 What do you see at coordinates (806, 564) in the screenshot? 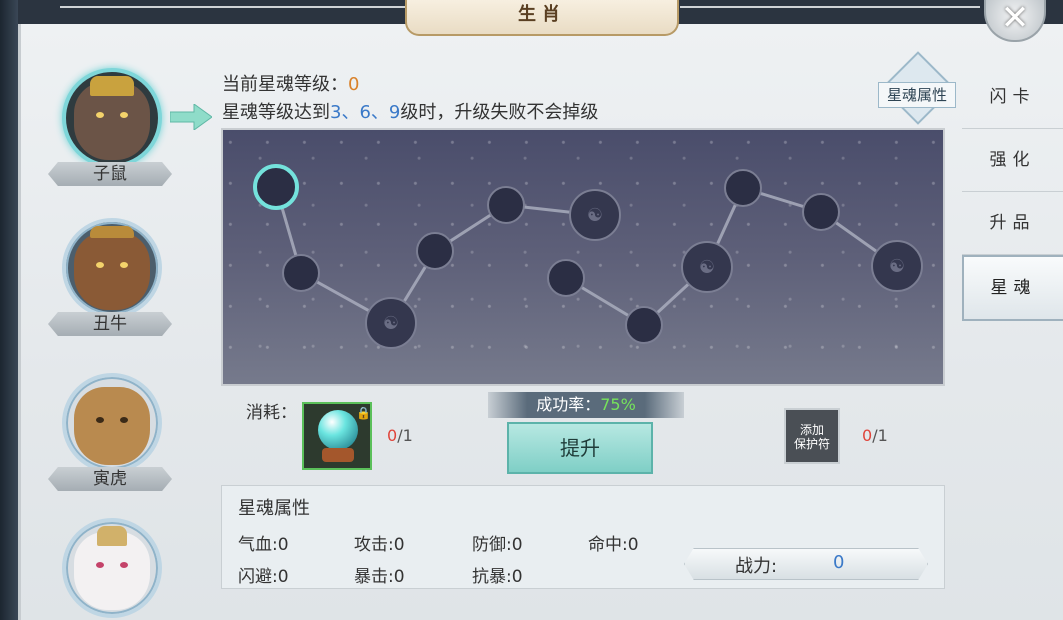
I see `combat-power-plate: 战力: 0` at bounding box center [806, 564].